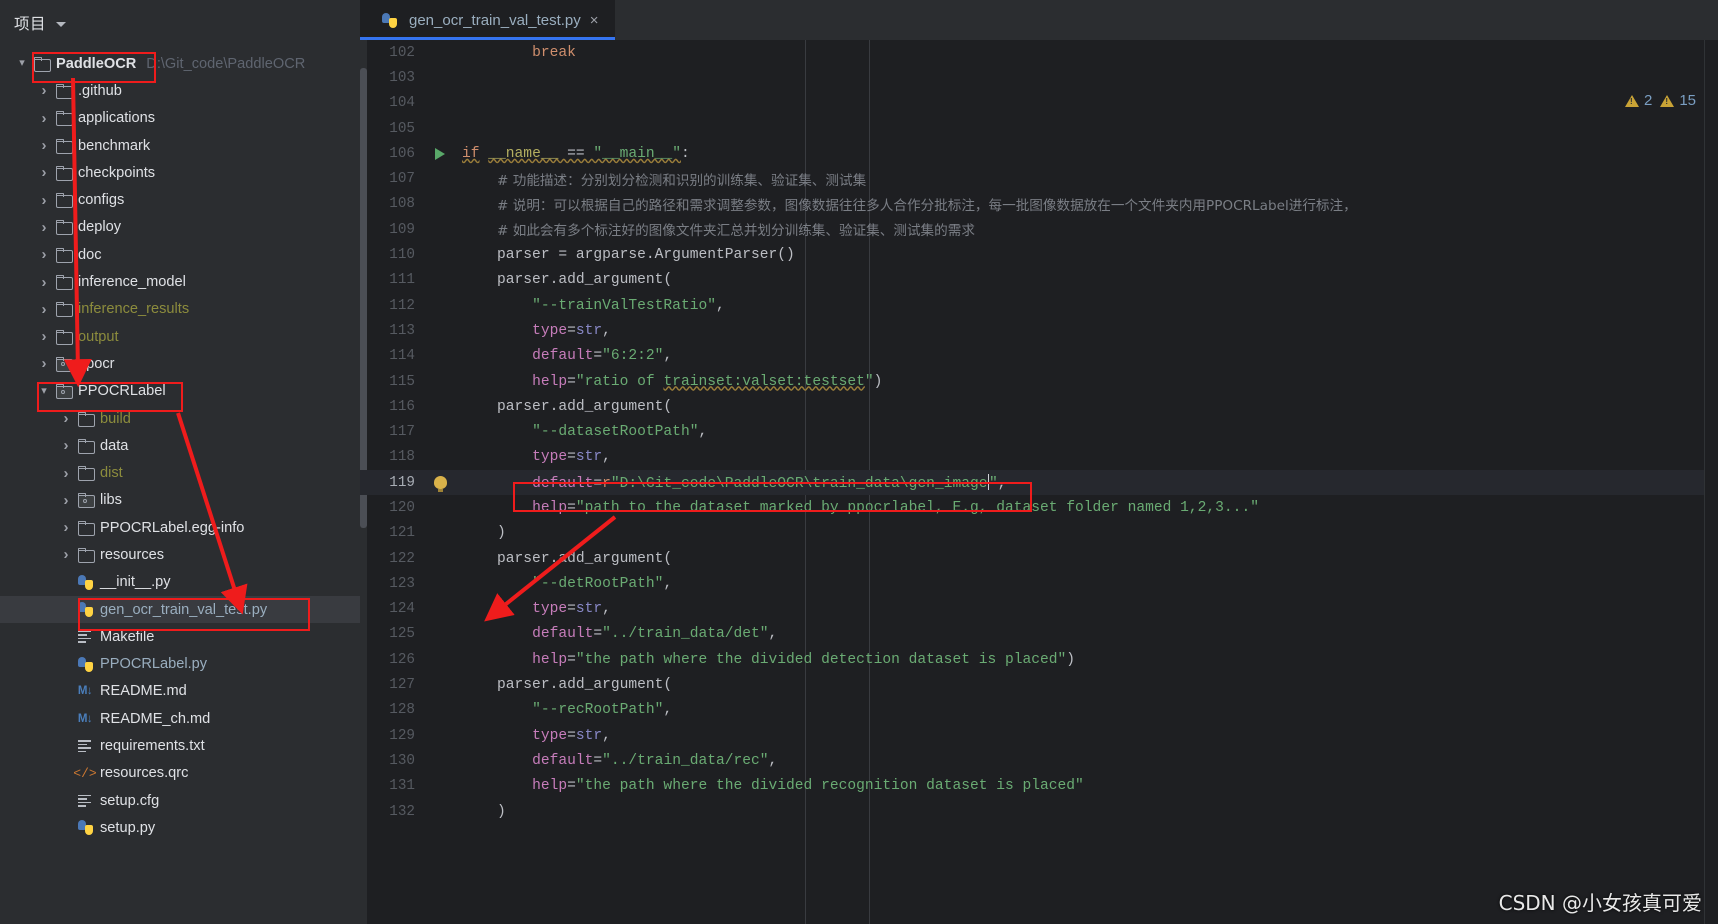 This screenshot has width=1718, height=924. What do you see at coordinates (144, 773) in the screenshot?
I see `tree-item-label: resources.qrc` at bounding box center [144, 773].